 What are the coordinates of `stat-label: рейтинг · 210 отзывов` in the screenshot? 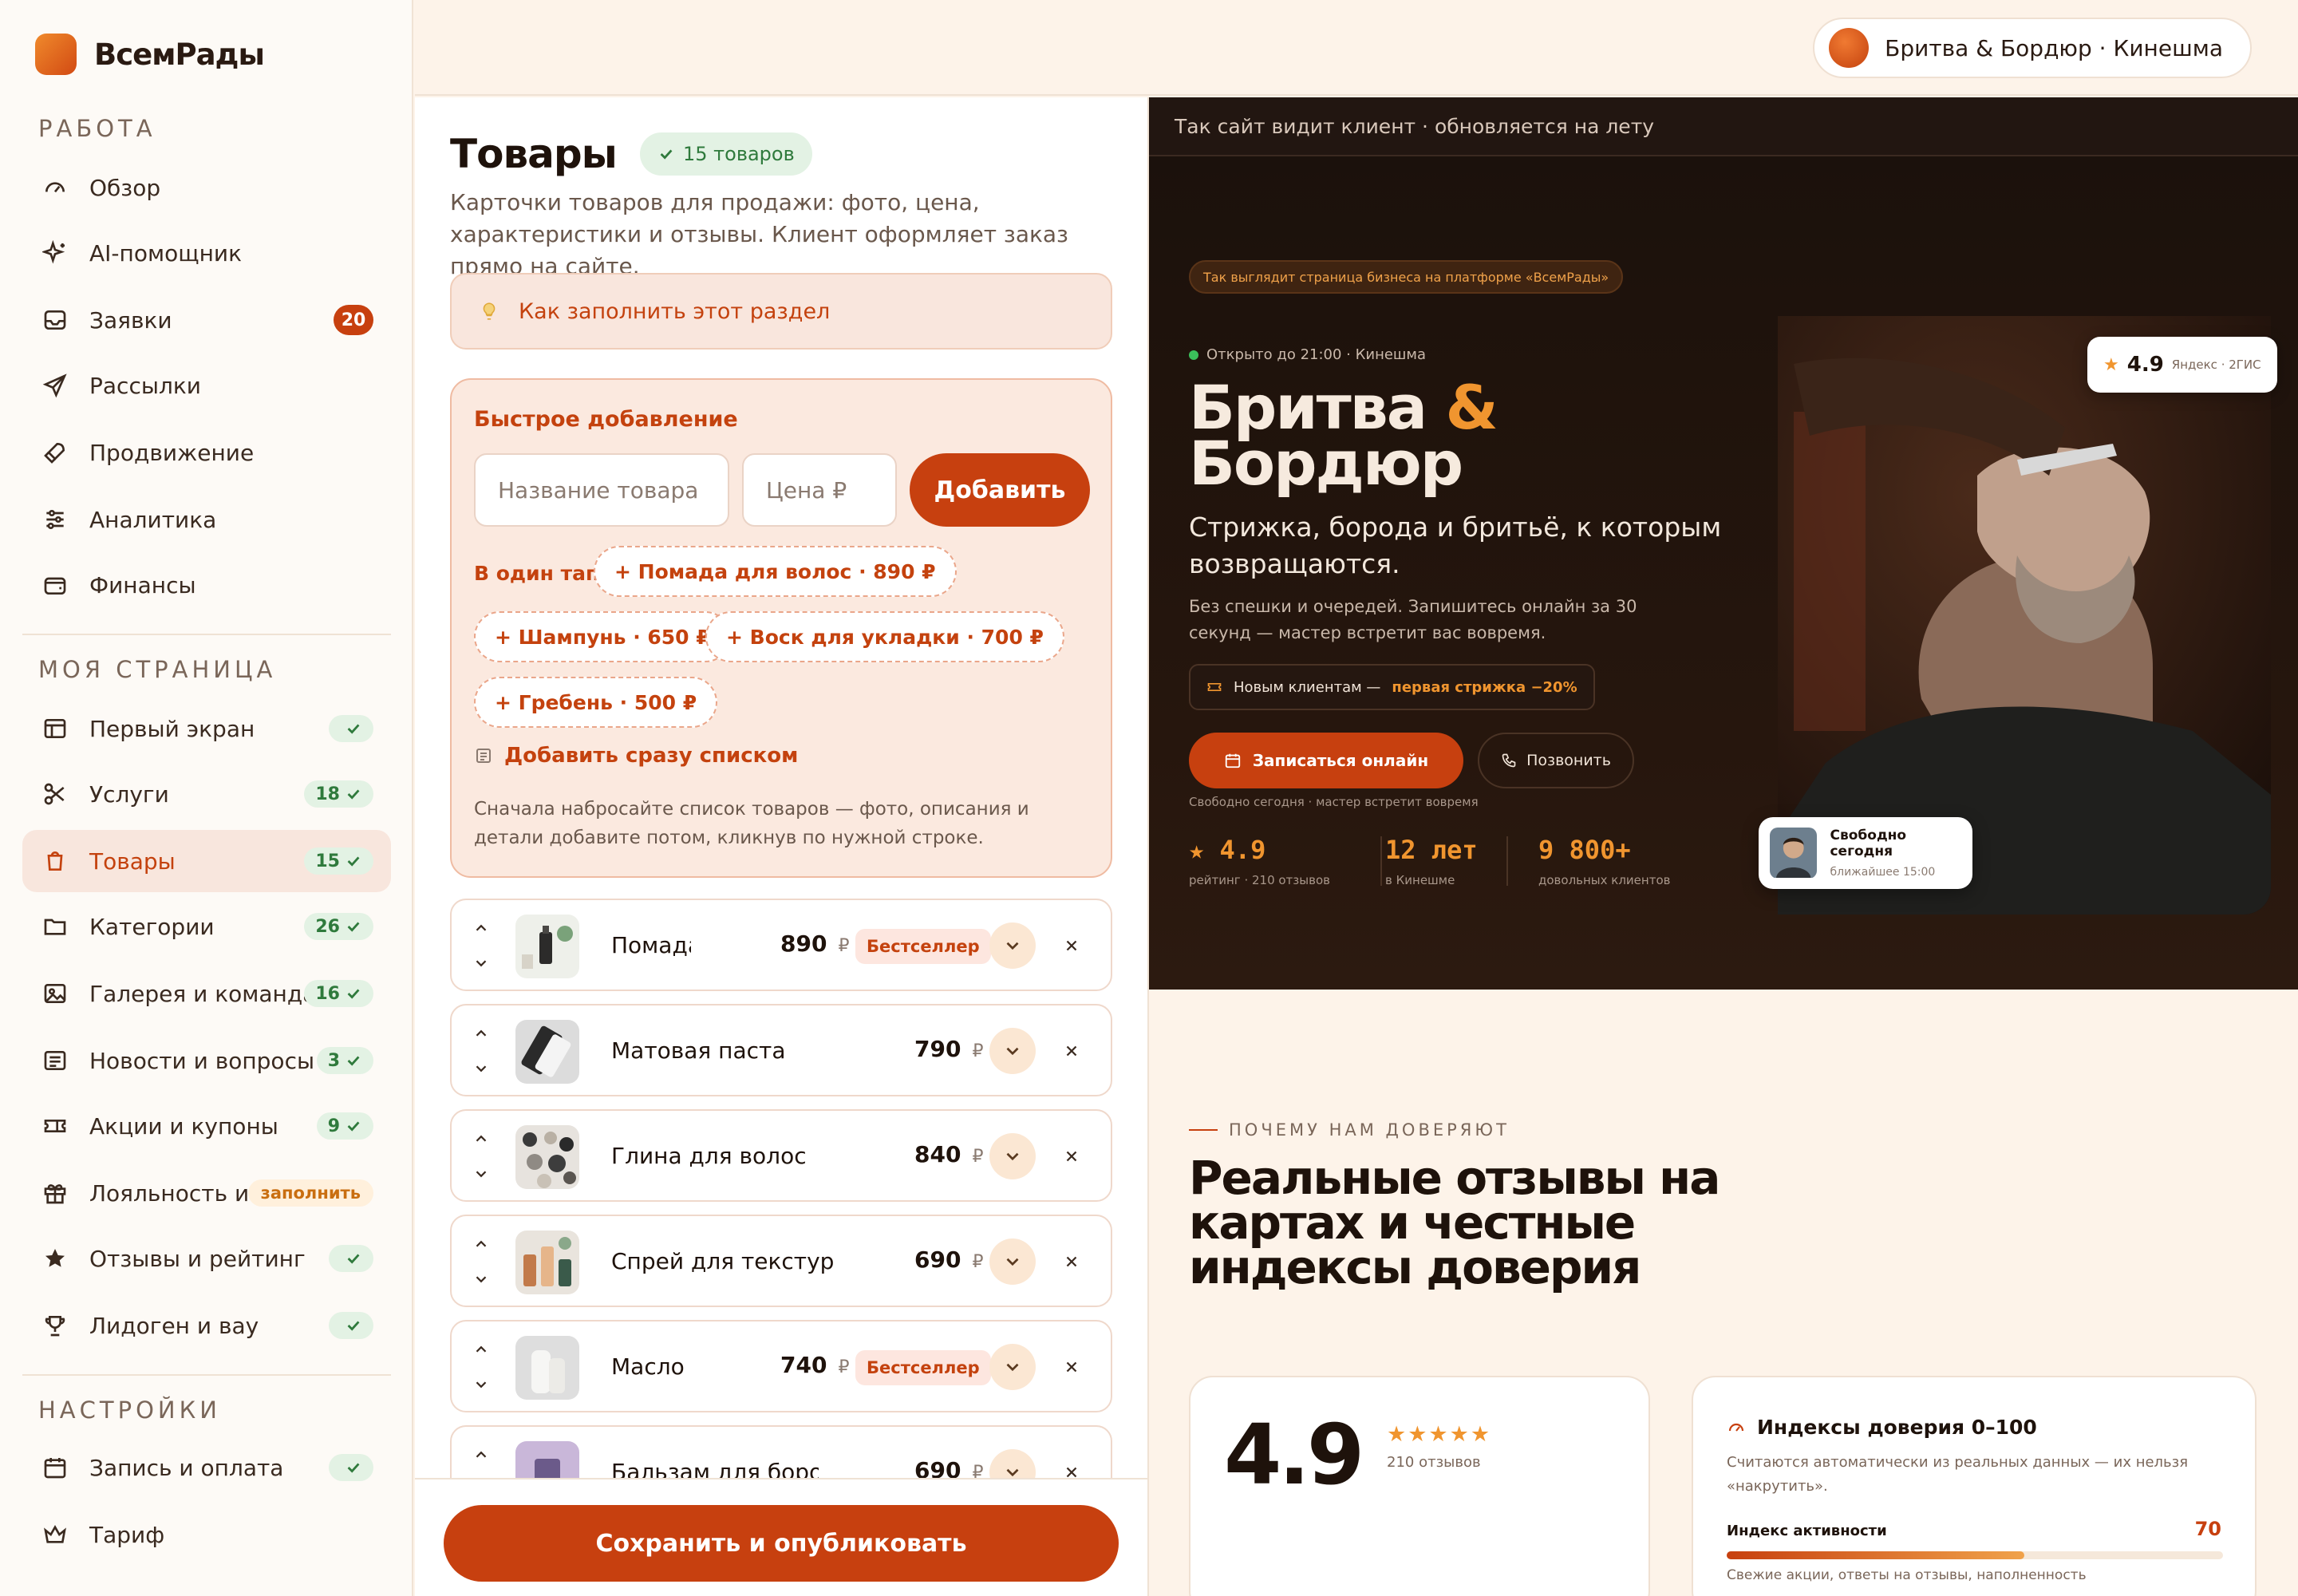 It's located at (1260, 880).